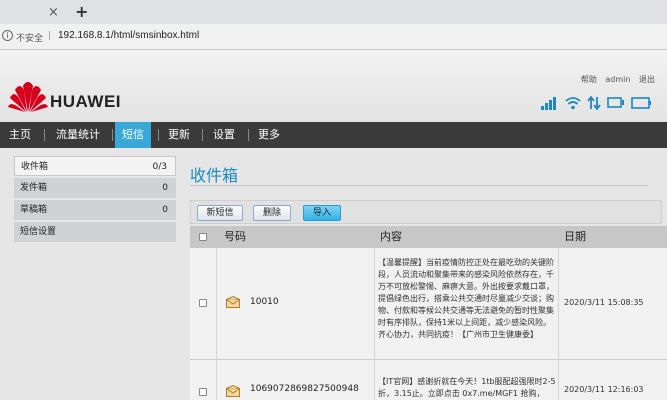  What do you see at coordinates (604, 389) in the screenshot?
I see `message-date: 2020/3/11 12:16:03` at bounding box center [604, 389].